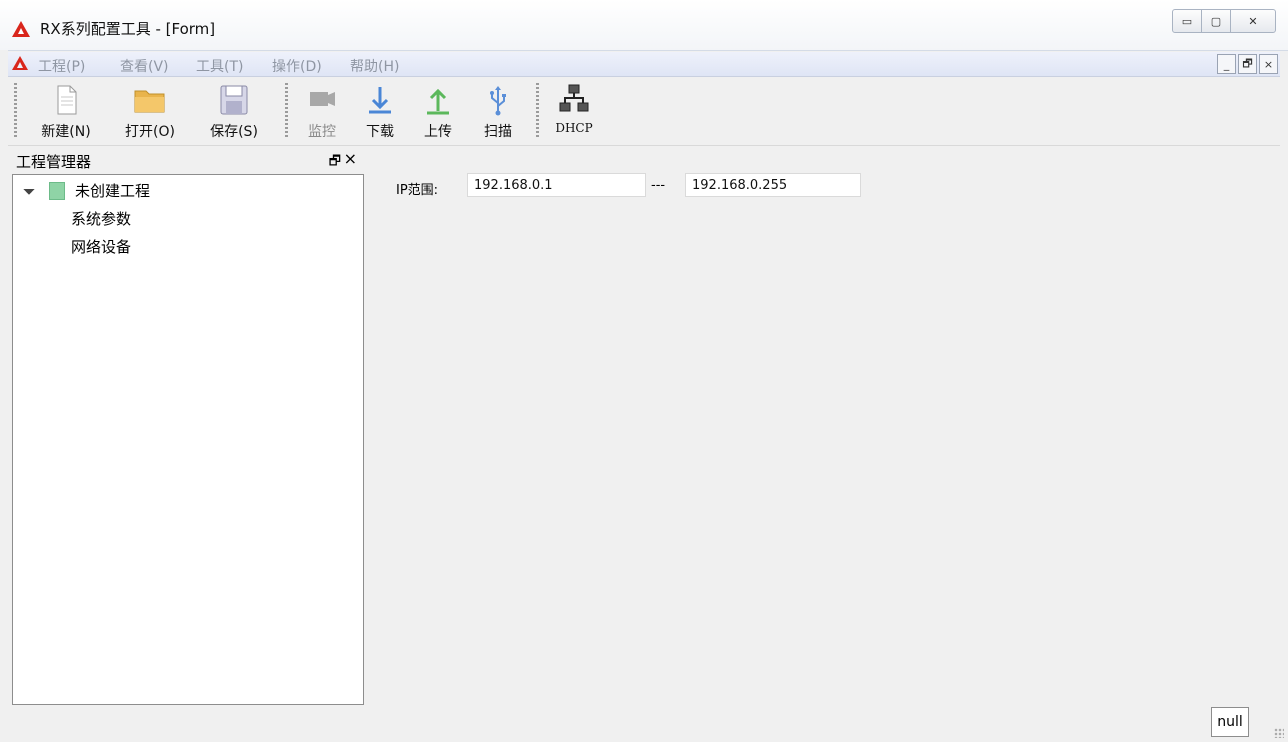  I want to click on dock-icon: 🗗, so click(335, 163).